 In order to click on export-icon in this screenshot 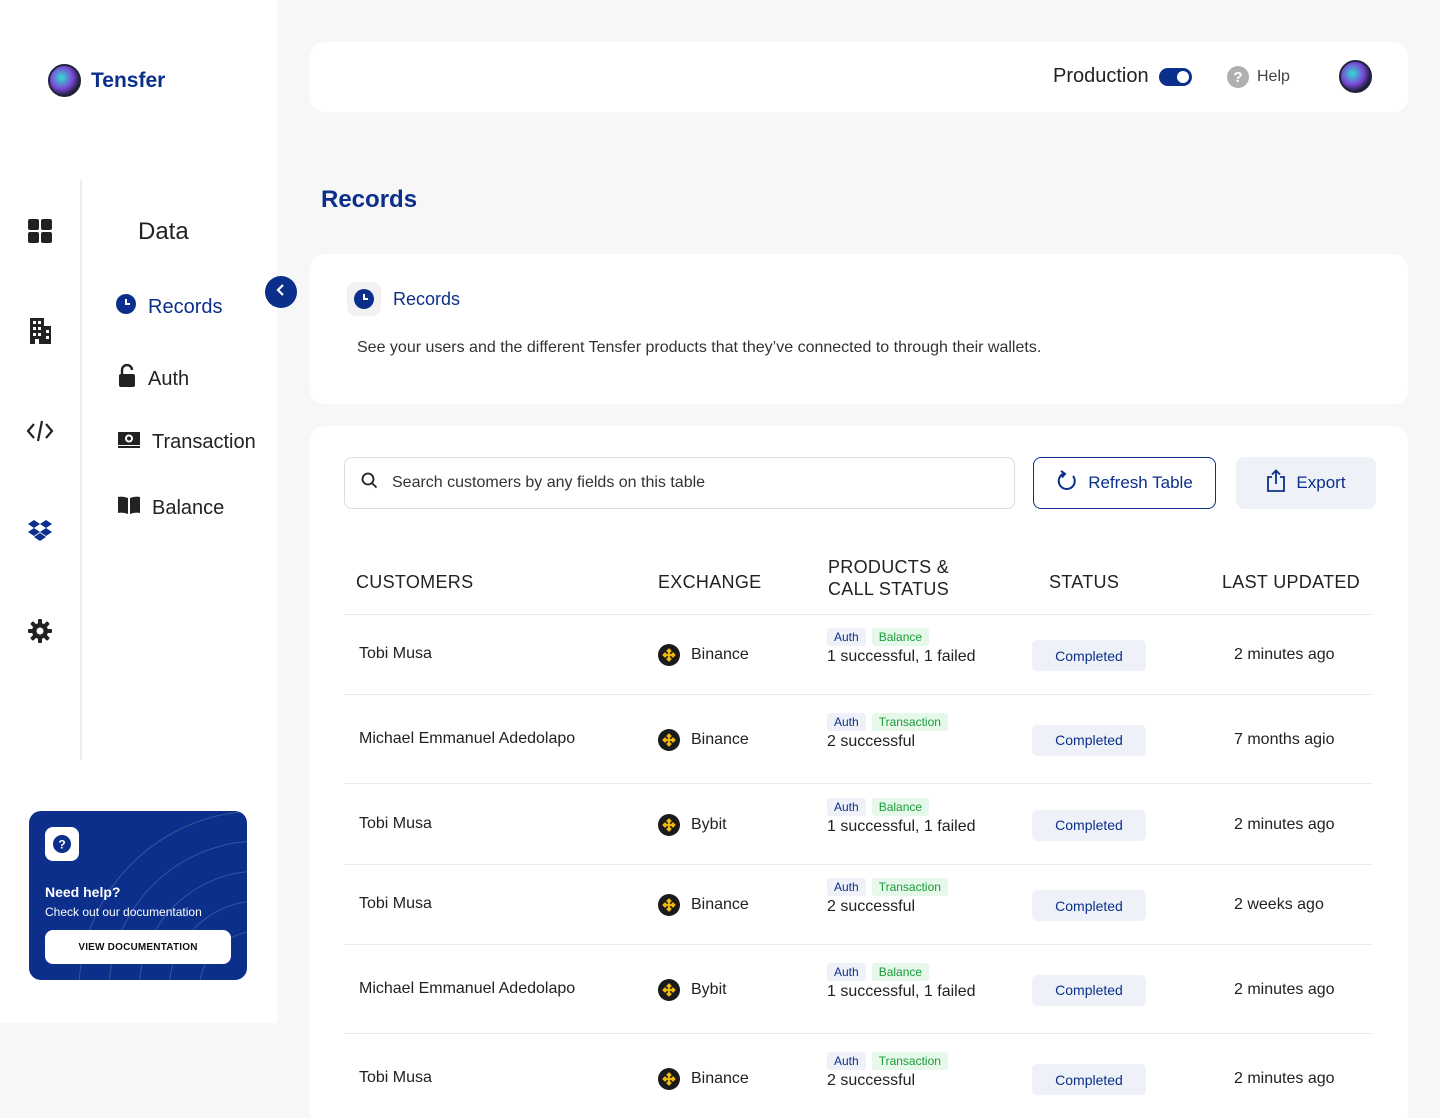, I will do `click(1276, 483)`.